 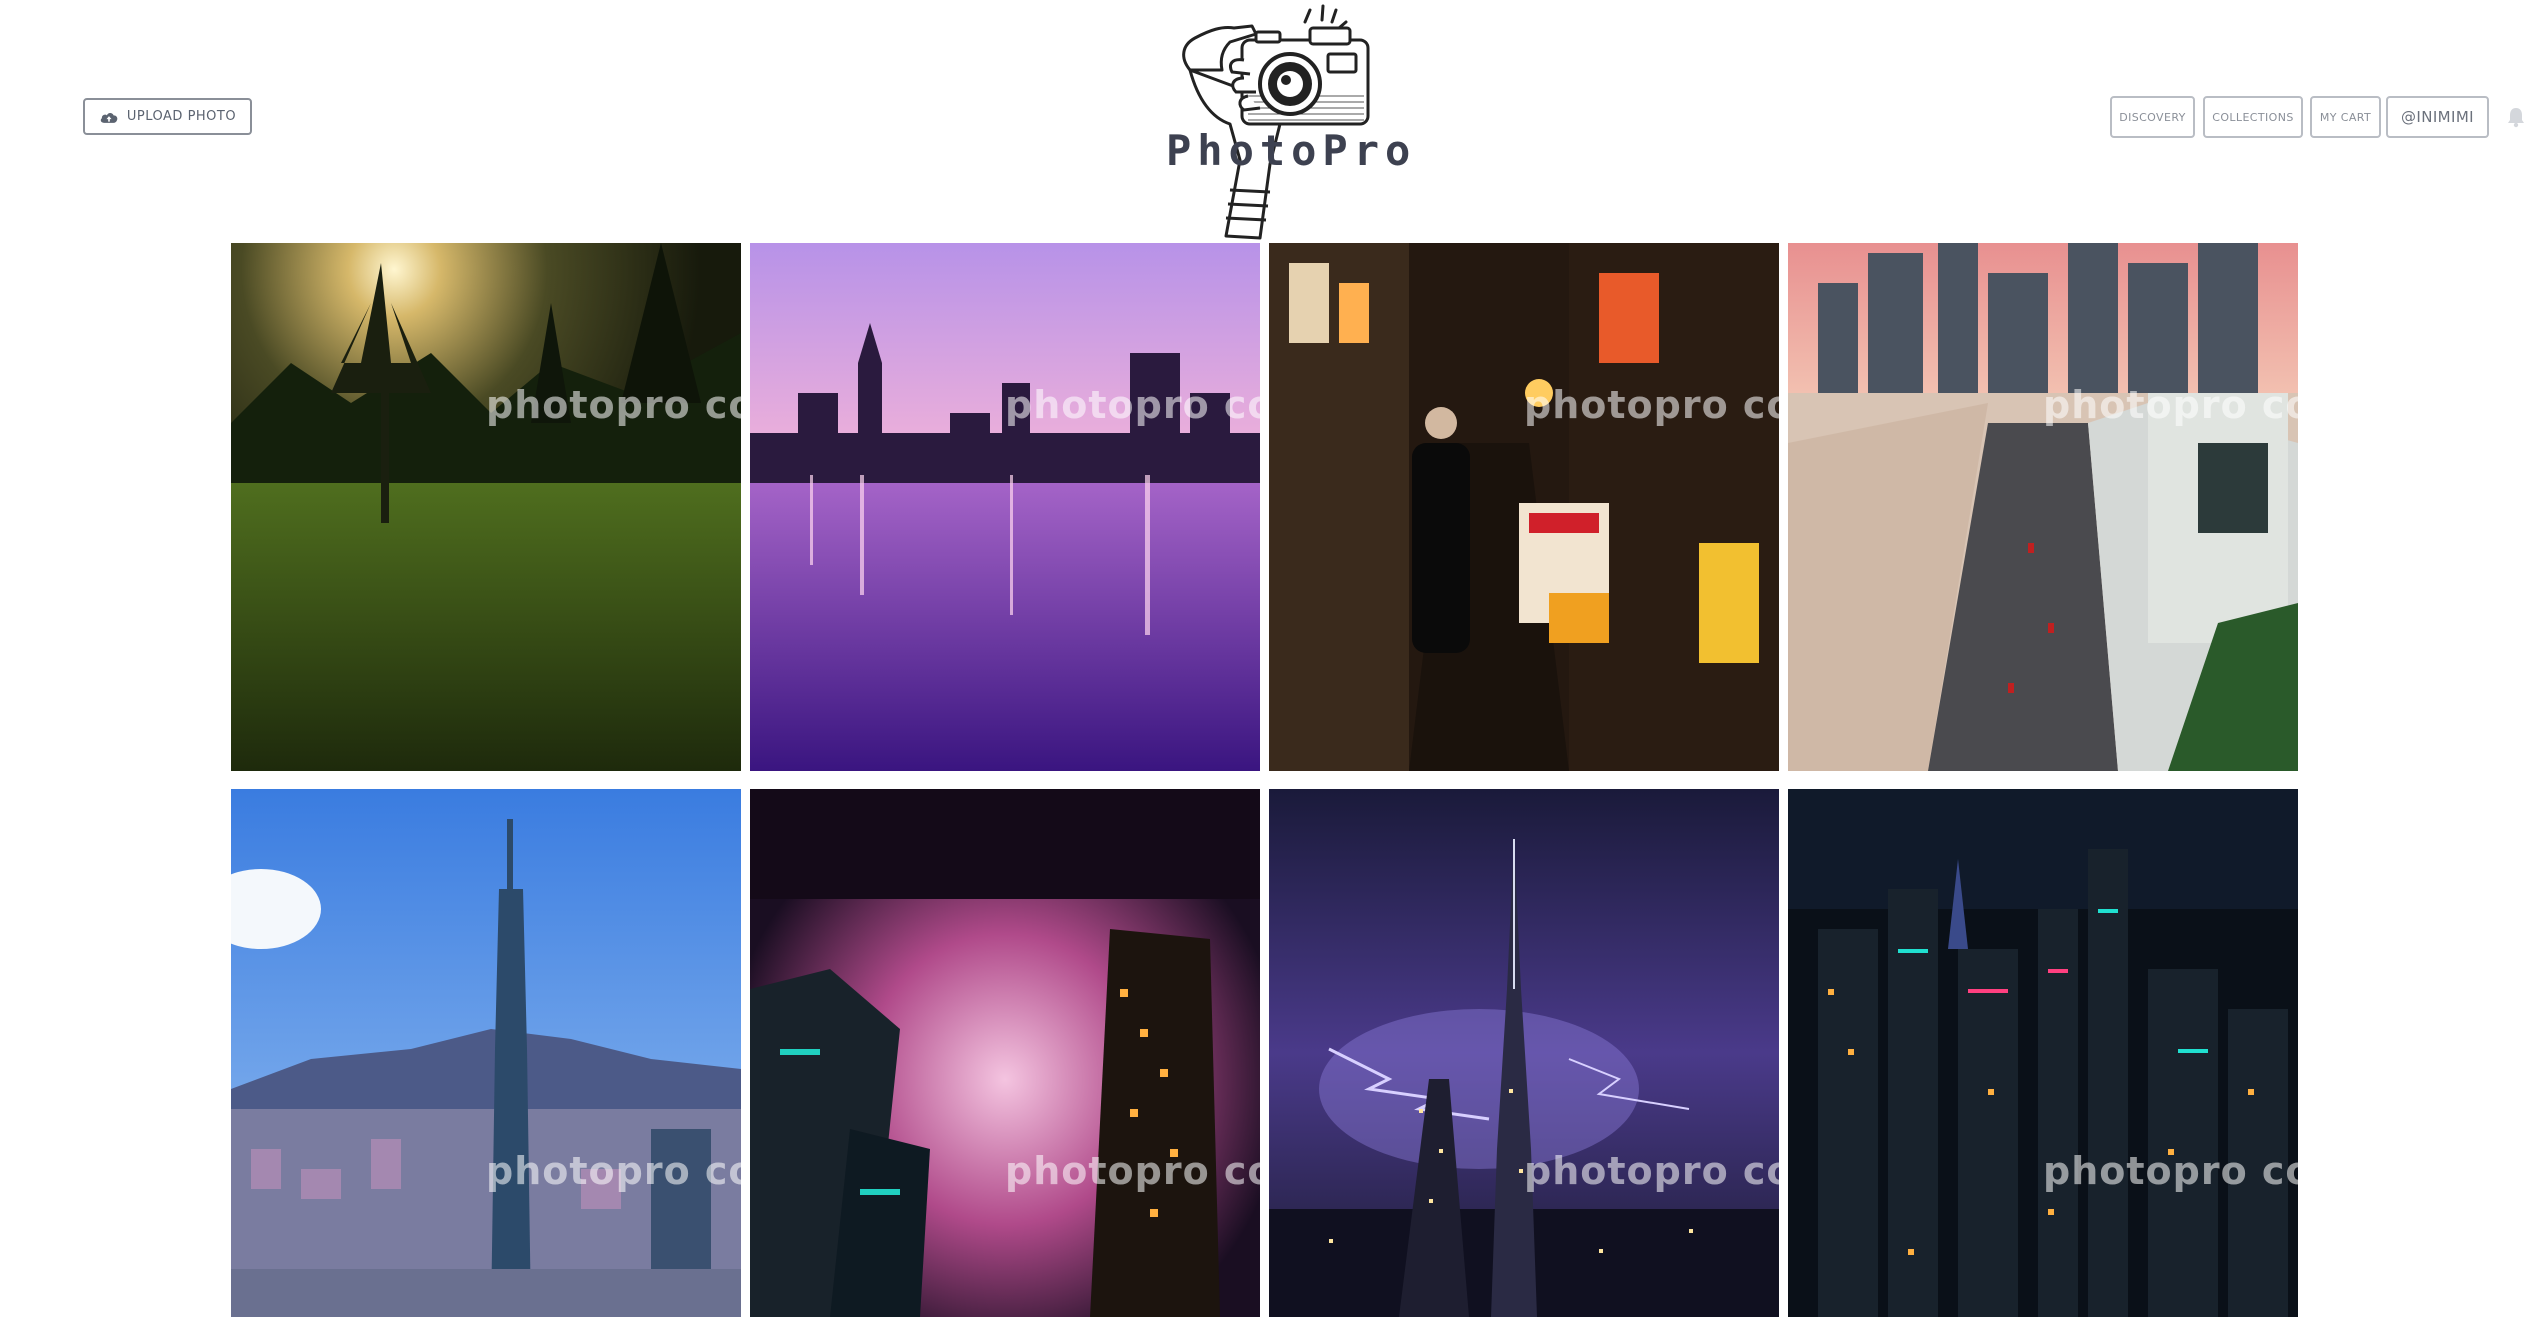 I want to click on collections-button: COLLECTIONS, so click(x=2253, y=117).